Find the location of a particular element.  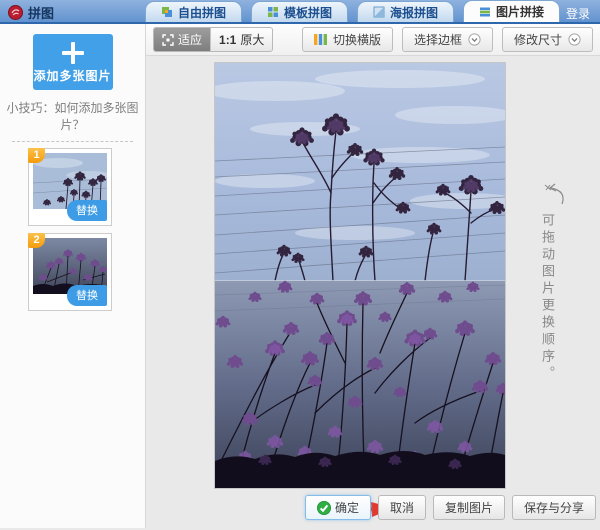

confirm-button: 确定 is located at coordinates (337, 507).